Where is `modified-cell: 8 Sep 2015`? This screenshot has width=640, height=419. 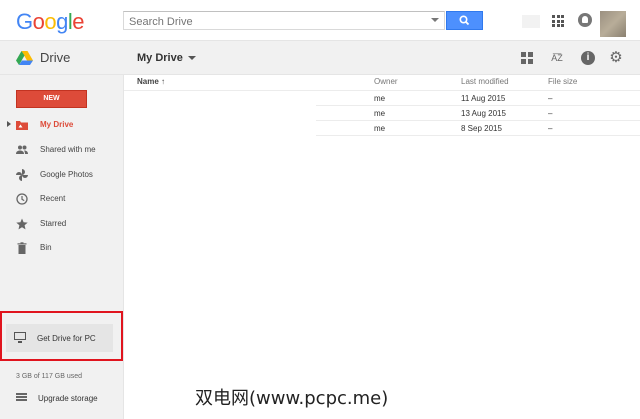
modified-cell: 8 Sep 2015 is located at coordinates (481, 128).